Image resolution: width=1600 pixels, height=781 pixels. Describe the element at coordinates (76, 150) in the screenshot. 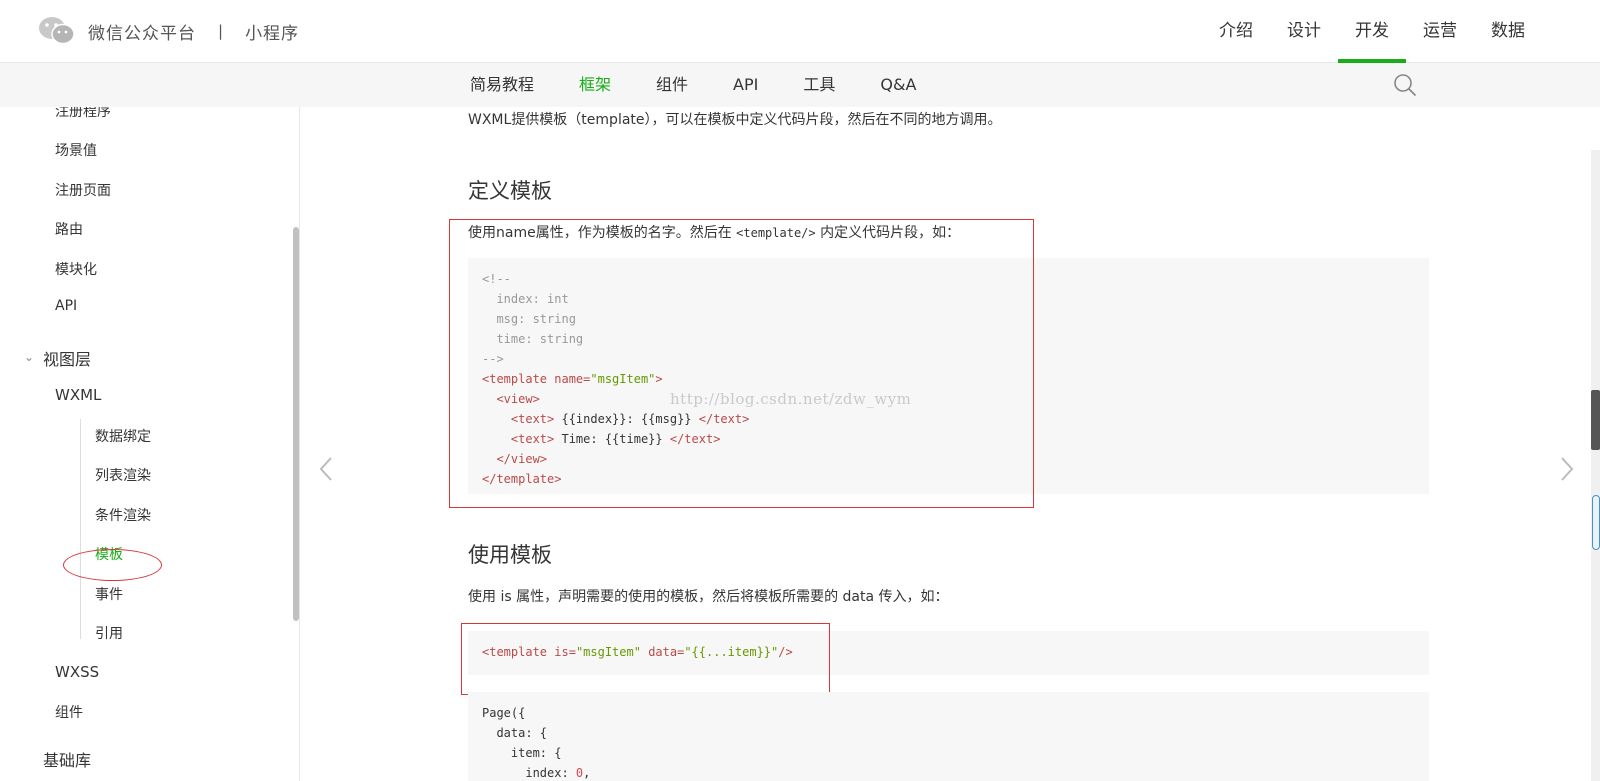

I see `sidebar-item-scene: 场景值` at that location.